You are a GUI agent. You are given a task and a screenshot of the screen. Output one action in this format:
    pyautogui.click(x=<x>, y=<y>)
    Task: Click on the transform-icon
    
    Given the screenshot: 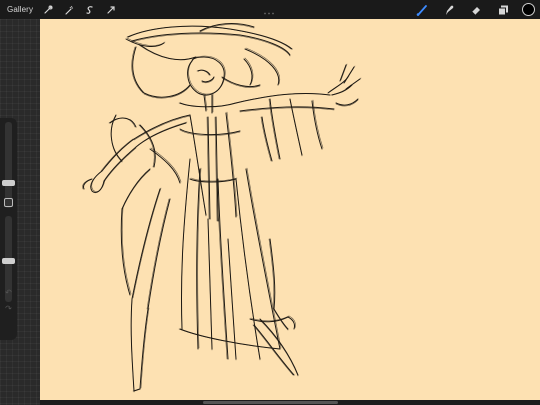 What is the action you would take?
    pyautogui.click(x=111, y=10)
    